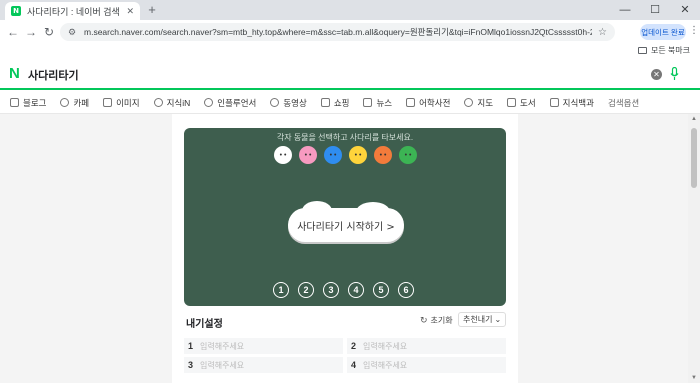  I want to click on recommend-label: 추천내기, so click(478, 319).